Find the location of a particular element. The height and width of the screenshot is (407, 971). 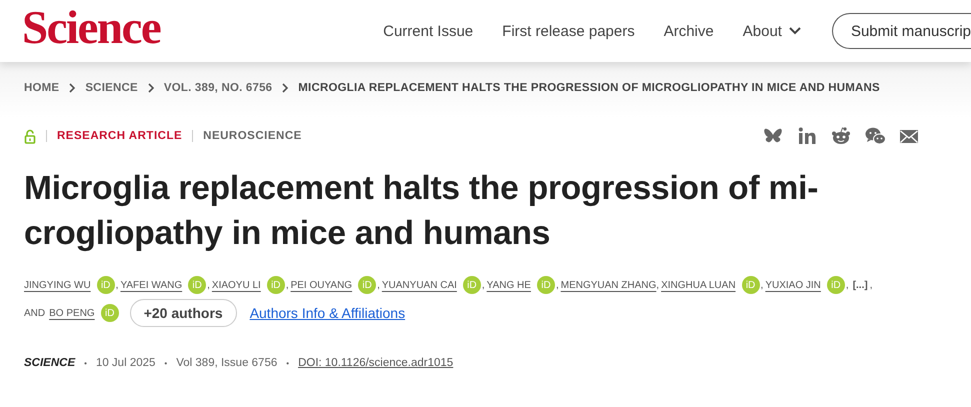

author-link: XINGHUA LUAN is located at coordinates (698, 285).